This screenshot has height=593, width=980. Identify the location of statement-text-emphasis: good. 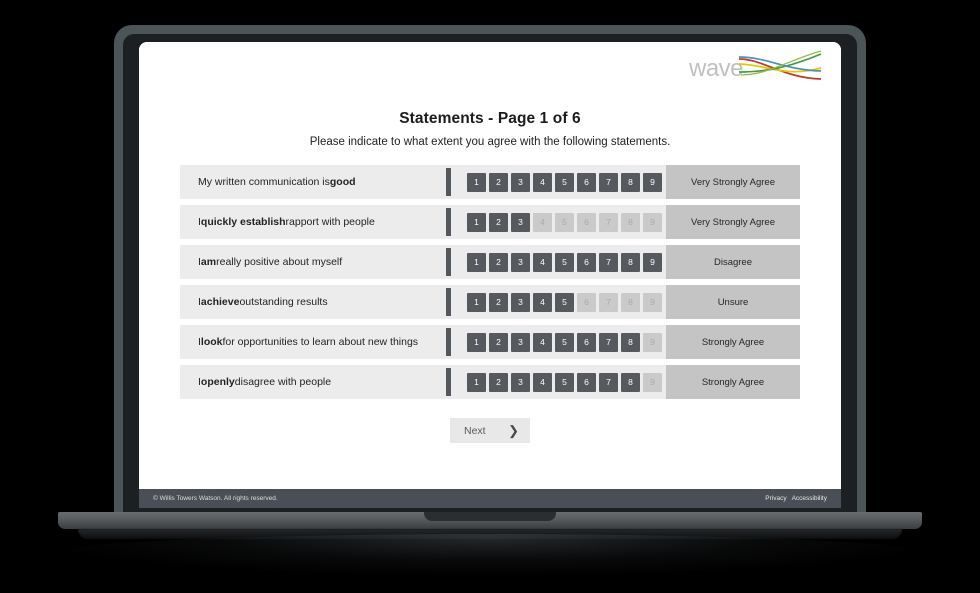
(342, 182).